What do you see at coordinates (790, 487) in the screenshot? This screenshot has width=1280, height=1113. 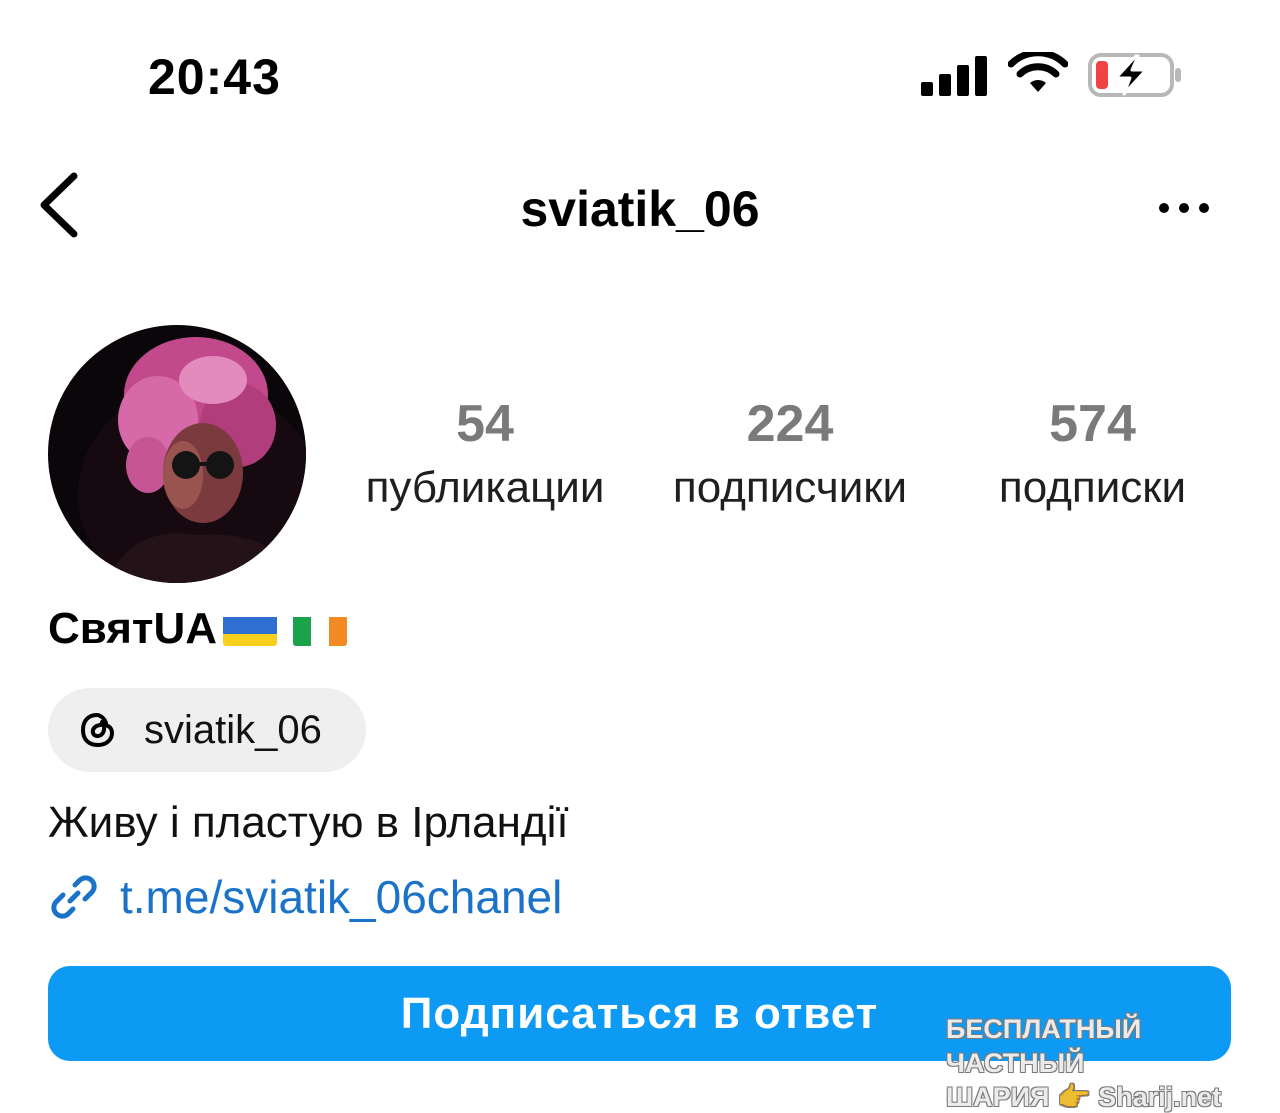 I see `stat-followers-label: подписчики` at bounding box center [790, 487].